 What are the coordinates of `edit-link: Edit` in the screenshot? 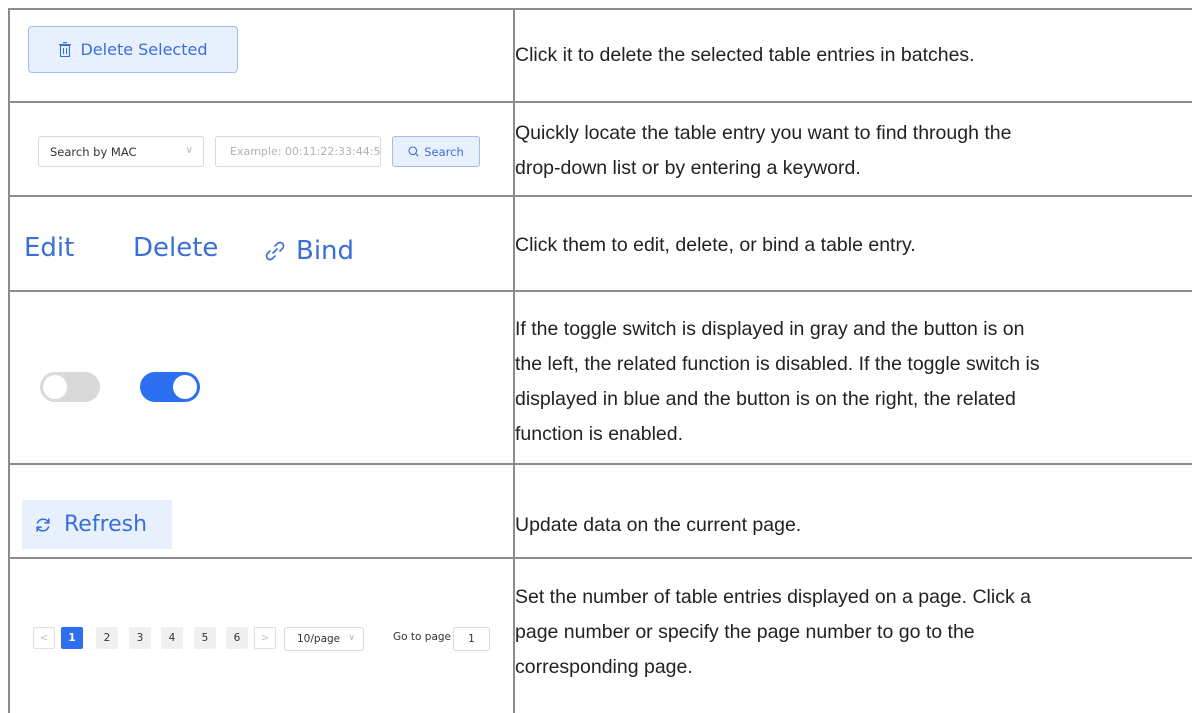 It's located at (49, 248).